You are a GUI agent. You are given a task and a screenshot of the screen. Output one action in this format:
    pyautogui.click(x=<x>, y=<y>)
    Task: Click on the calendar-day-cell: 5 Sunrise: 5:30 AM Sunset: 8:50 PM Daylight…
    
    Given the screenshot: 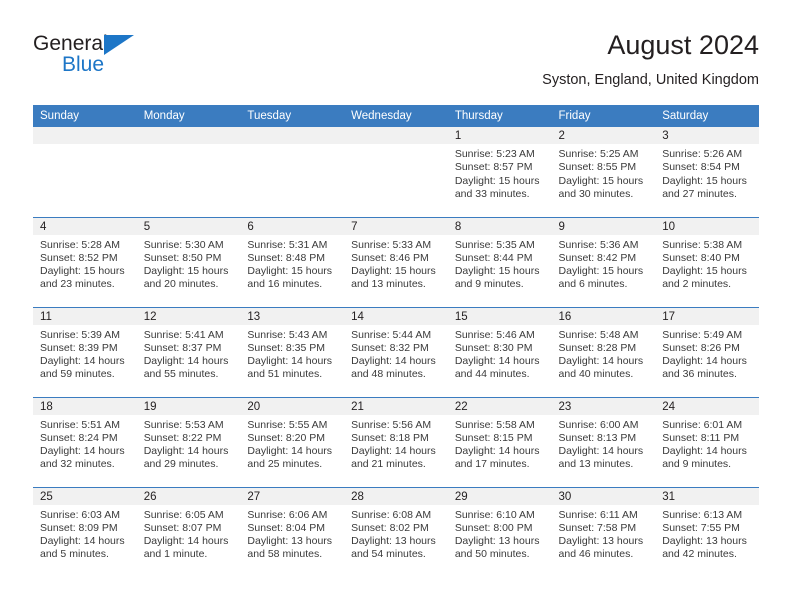 What is the action you would take?
    pyautogui.click(x=188, y=261)
    